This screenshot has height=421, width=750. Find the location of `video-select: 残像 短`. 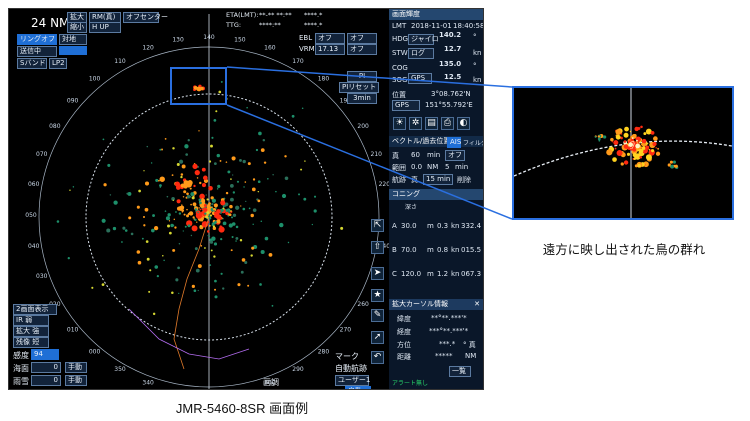

video-select: 残像 短 is located at coordinates (31, 342).